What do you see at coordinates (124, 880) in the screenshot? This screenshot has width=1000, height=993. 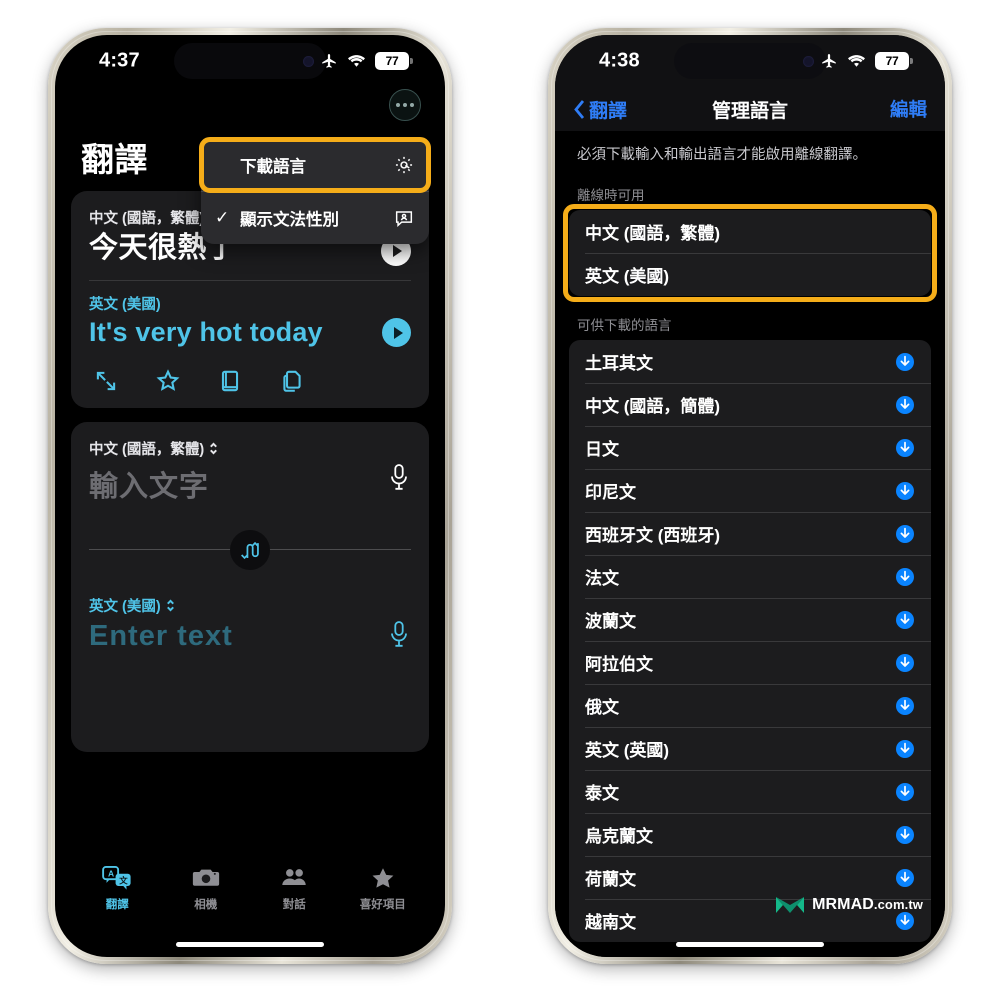 I see `svg-text: 文` at bounding box center [124, 880].